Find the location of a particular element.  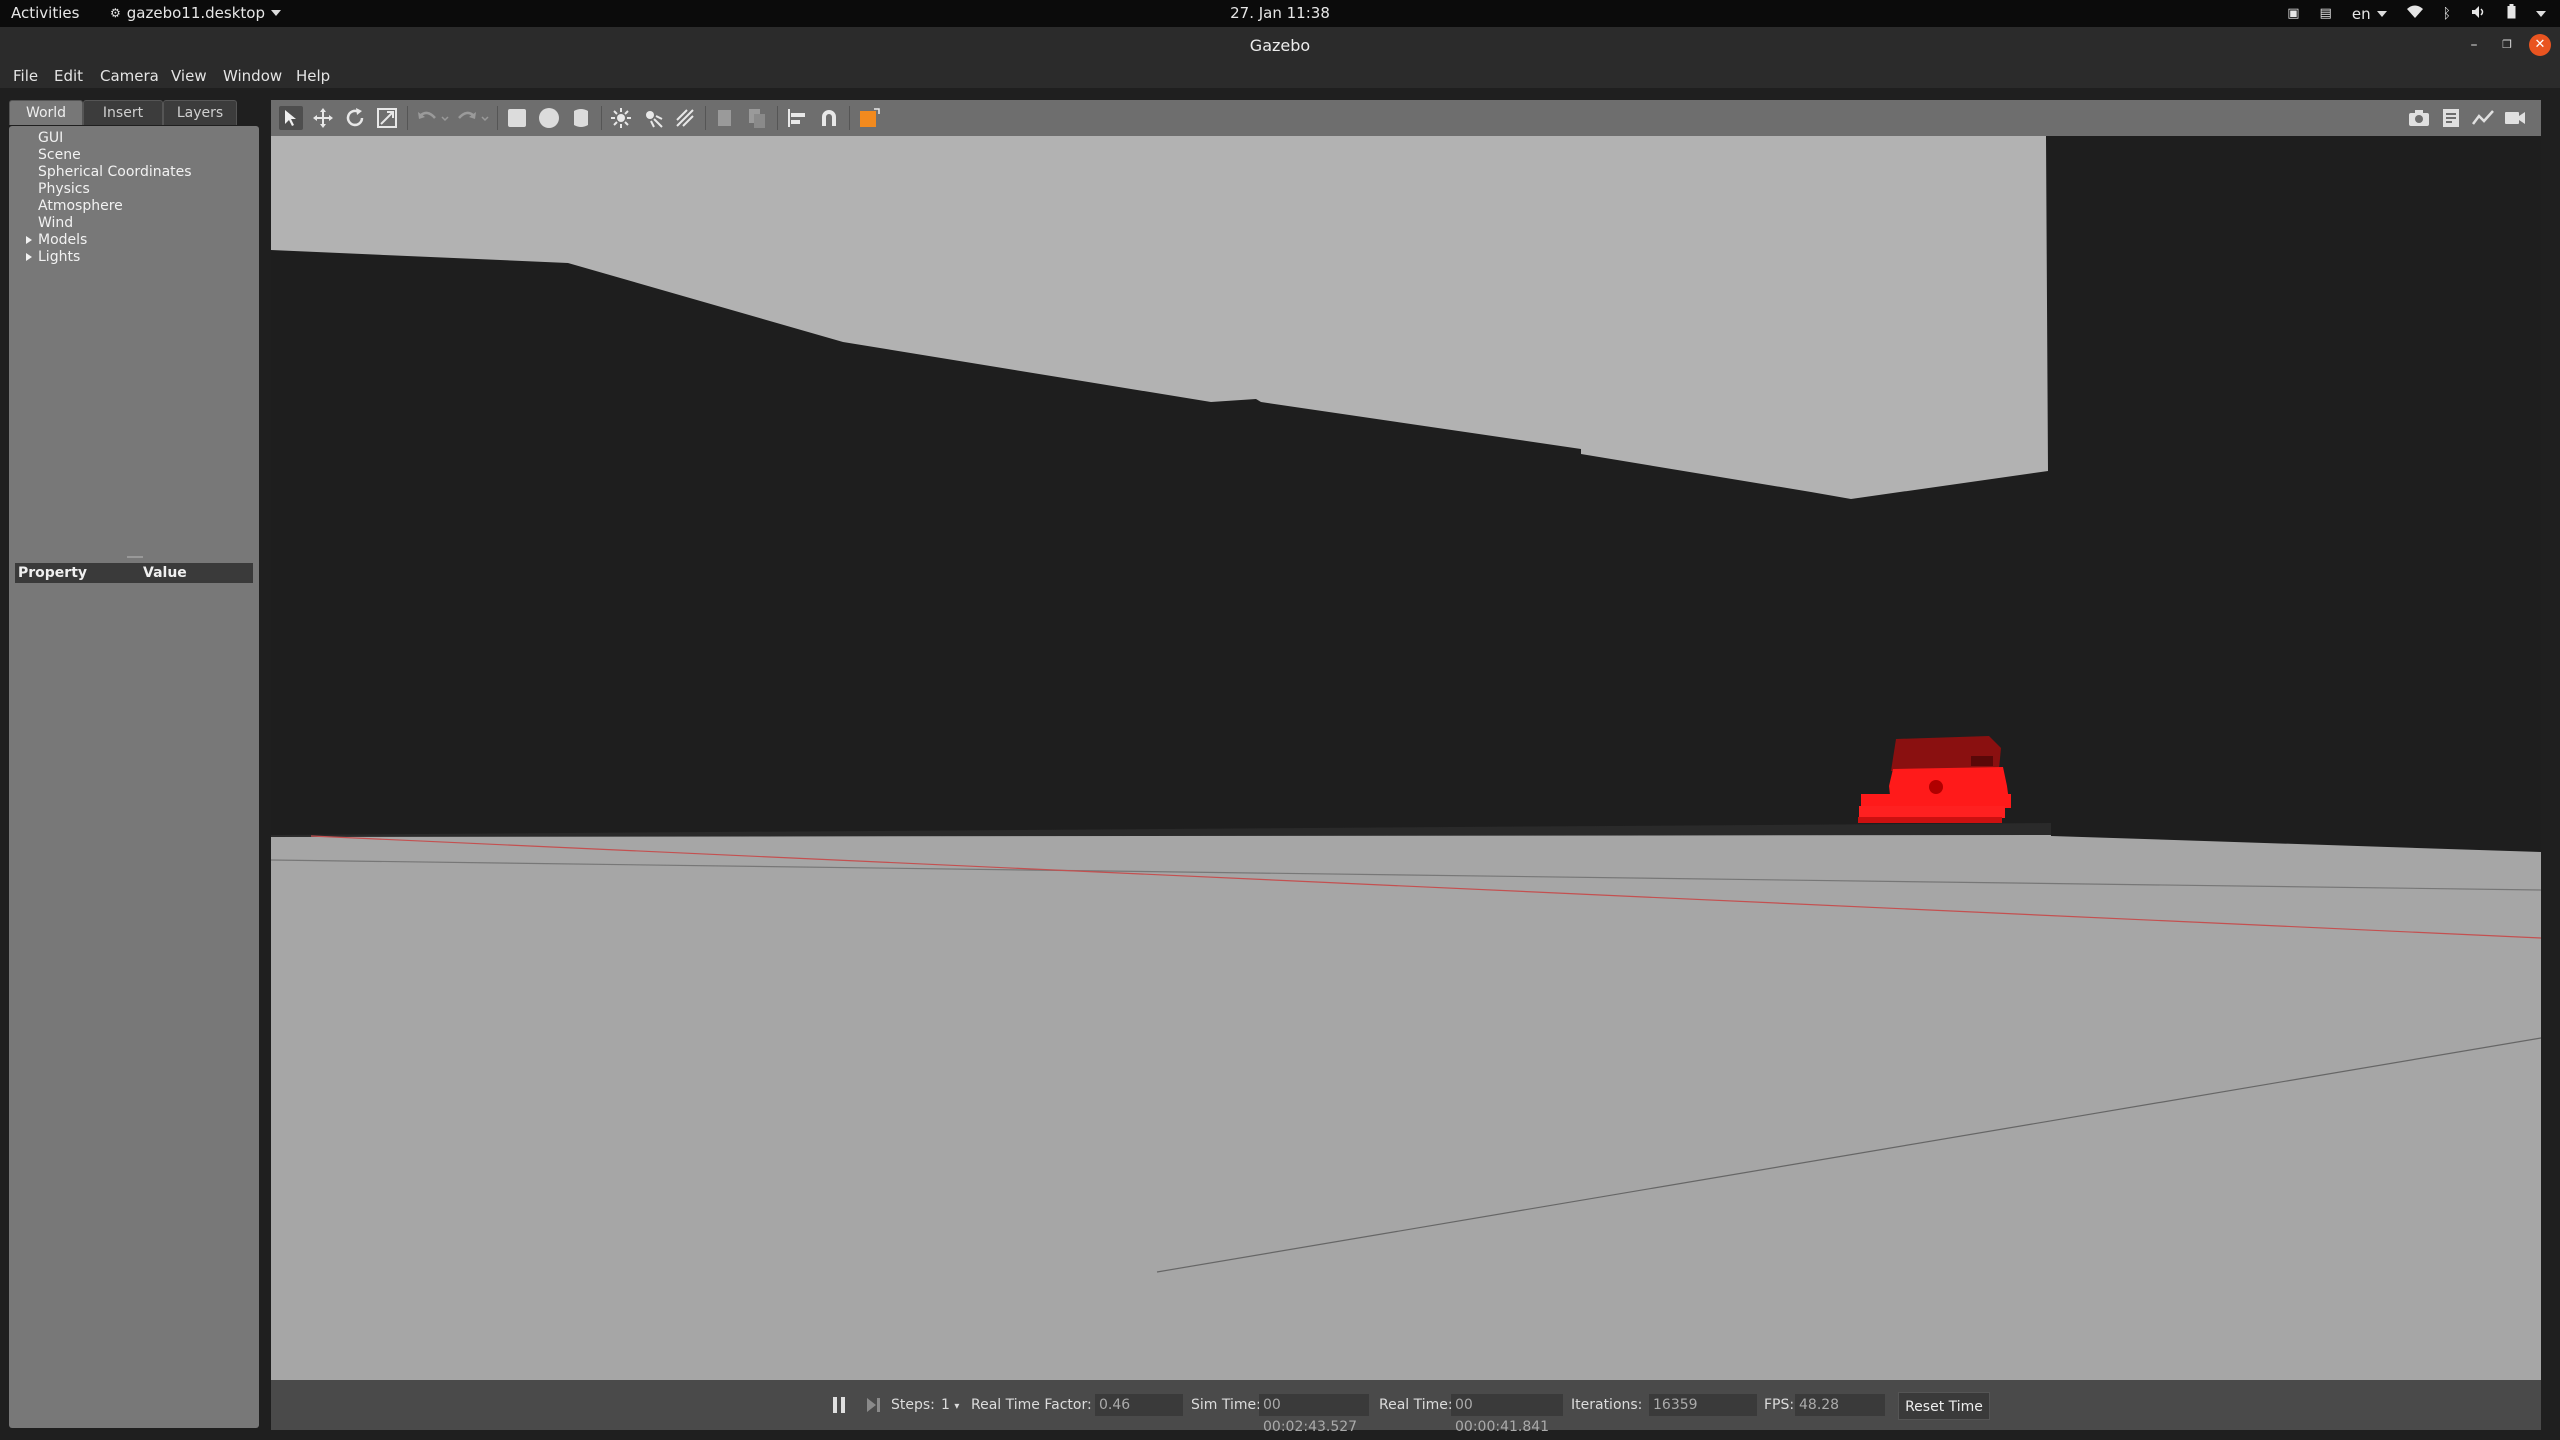

tree-item-scene: Scene is located at coordinates (134, 155).